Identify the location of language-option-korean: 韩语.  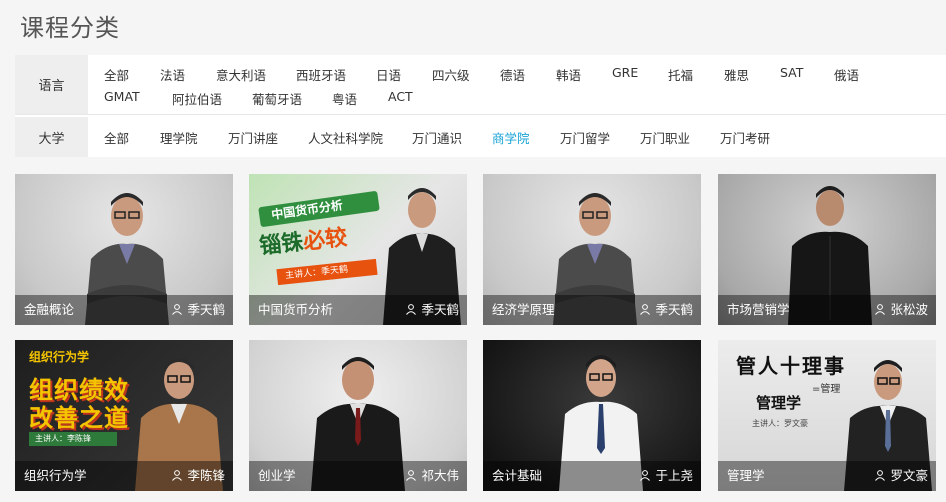
(568, 74).